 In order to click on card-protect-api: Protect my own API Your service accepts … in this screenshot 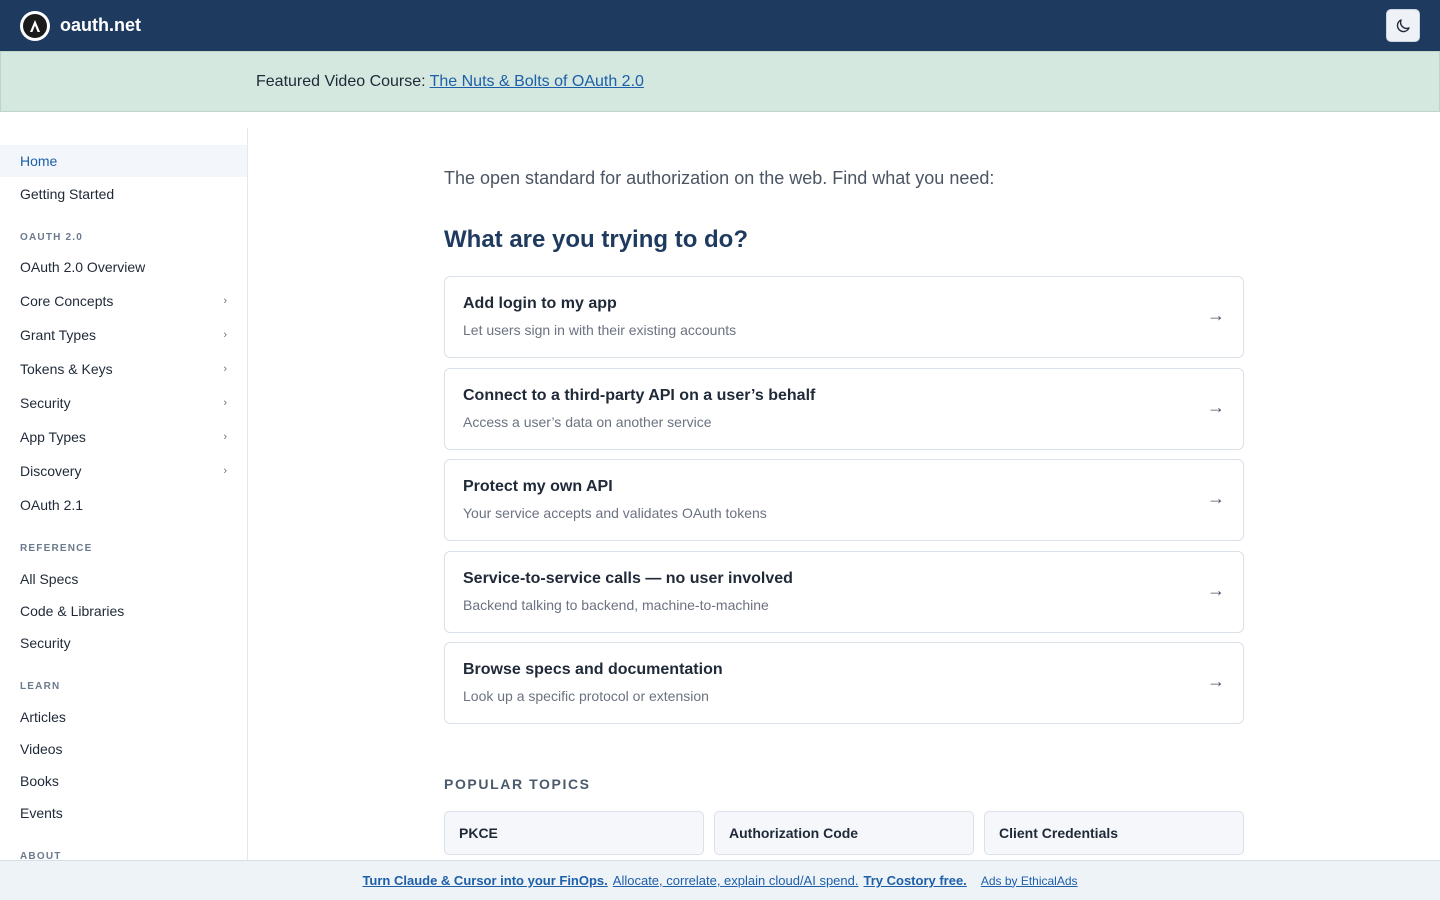, I will do `click(844, 500)`.